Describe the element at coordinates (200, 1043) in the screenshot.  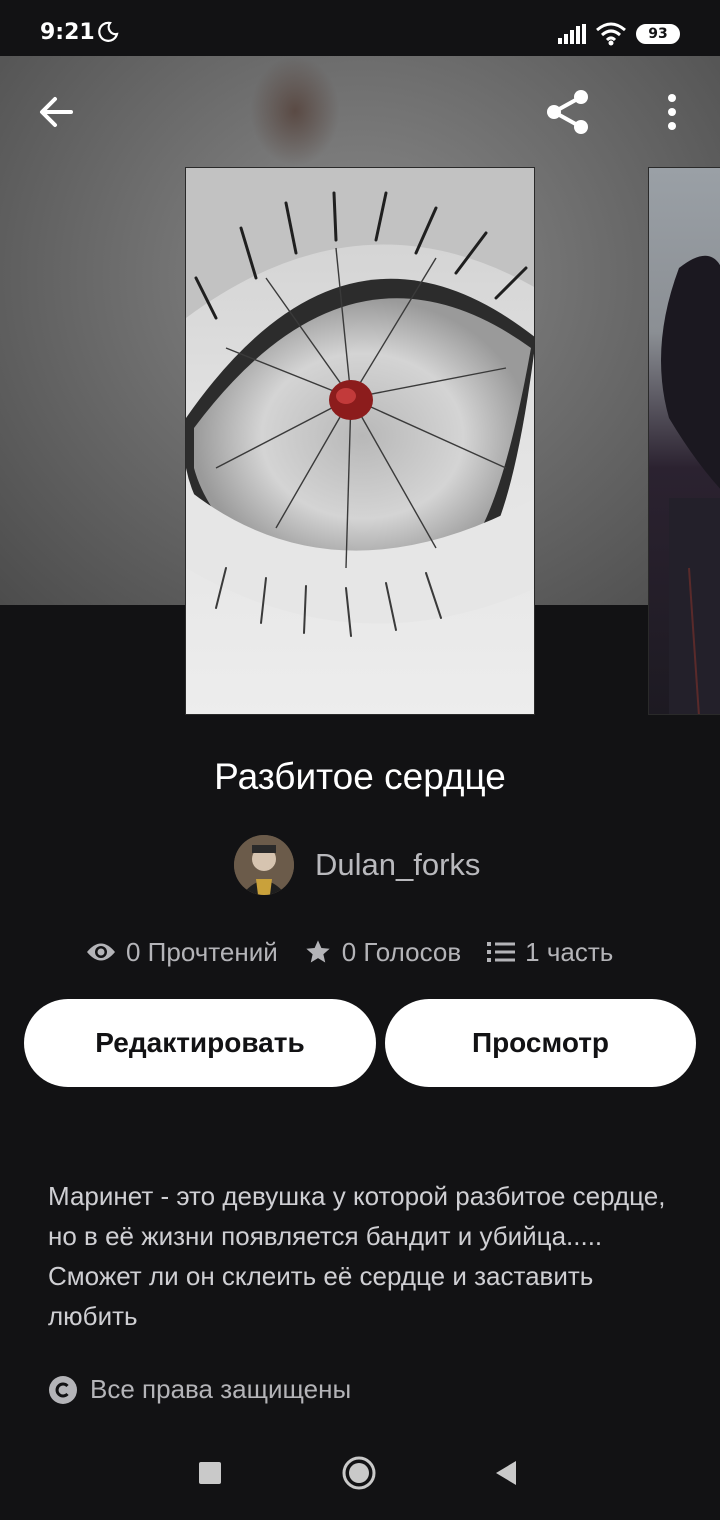
I see `edit-button: Редактировать` at that location.